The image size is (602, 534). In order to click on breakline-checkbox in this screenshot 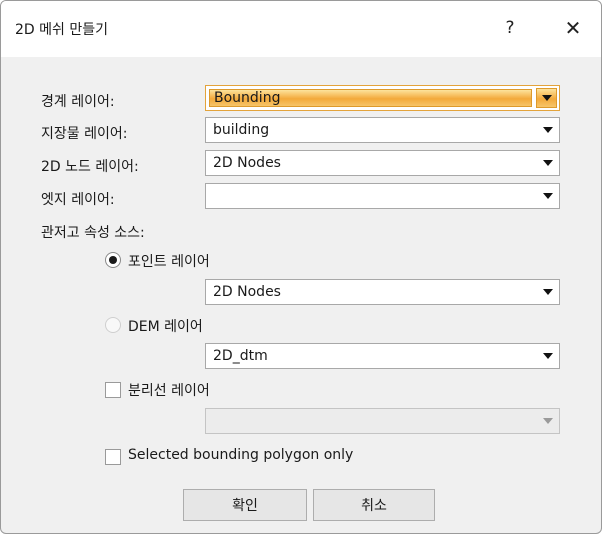, I will do `click(113, 390)`.